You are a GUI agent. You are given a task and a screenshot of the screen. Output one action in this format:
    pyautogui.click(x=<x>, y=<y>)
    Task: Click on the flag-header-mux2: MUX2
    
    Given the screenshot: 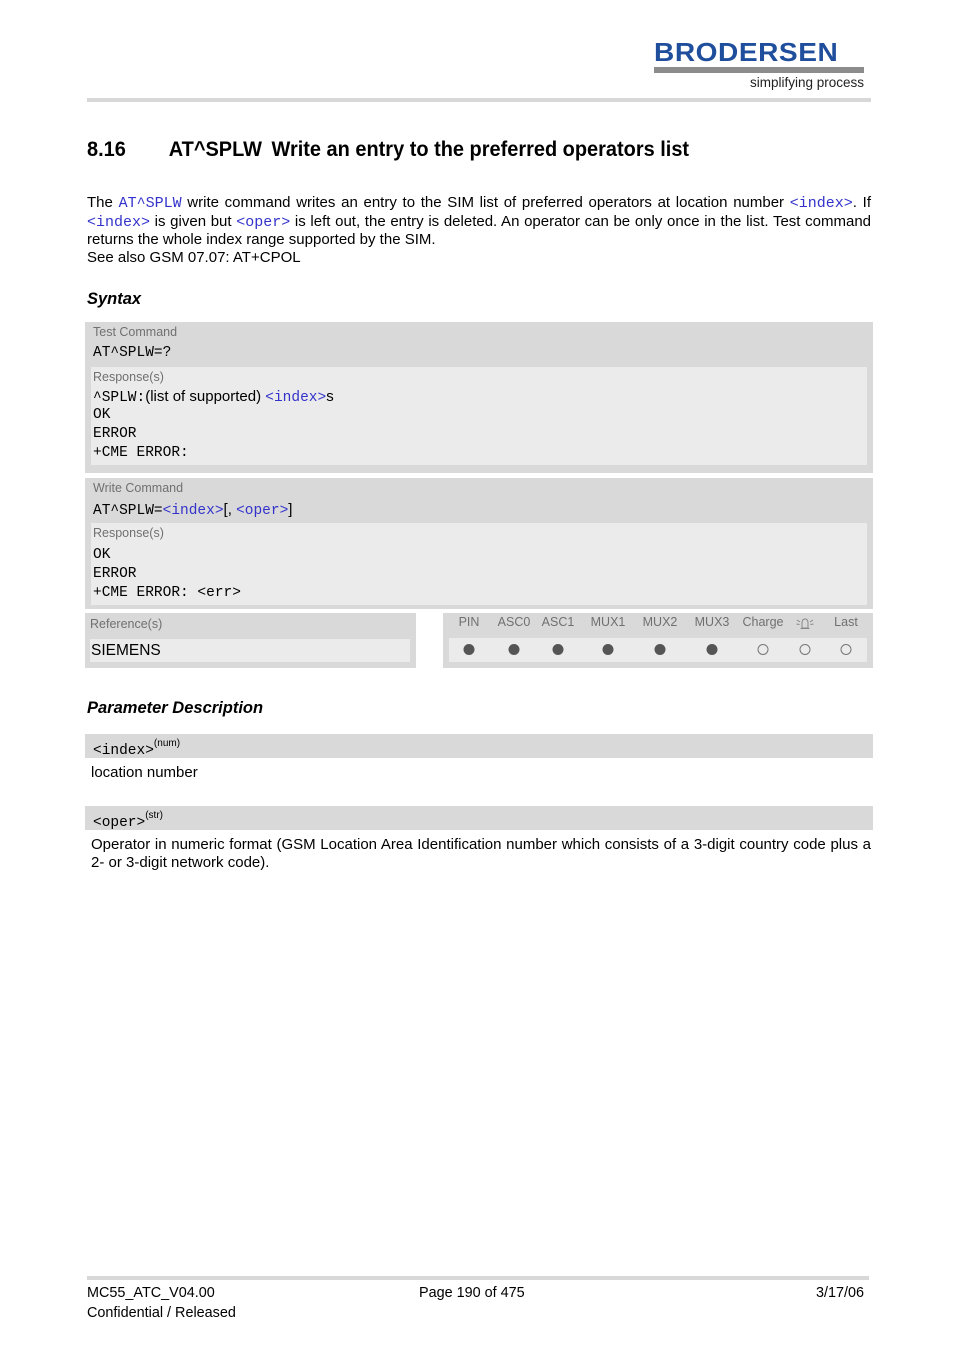 What is the action you would take?
    pyautogui.click(x=660, y=622)
    